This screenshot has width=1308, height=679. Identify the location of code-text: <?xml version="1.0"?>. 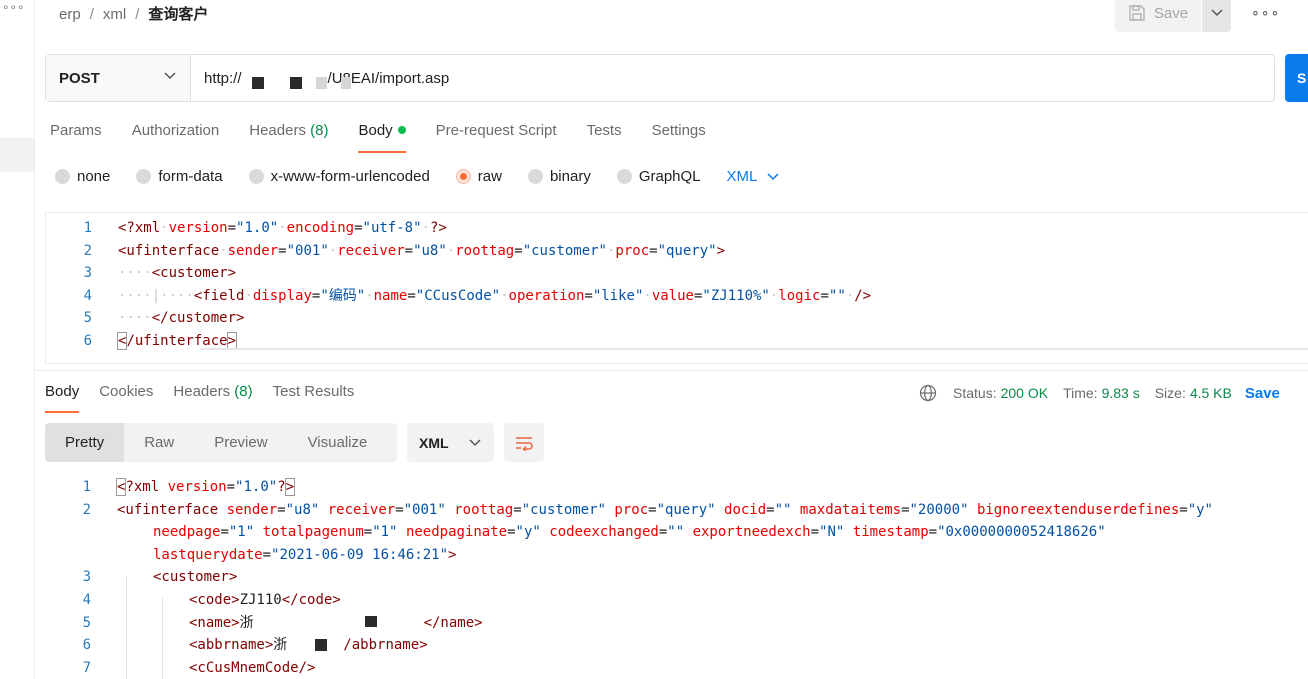
(205, 487).